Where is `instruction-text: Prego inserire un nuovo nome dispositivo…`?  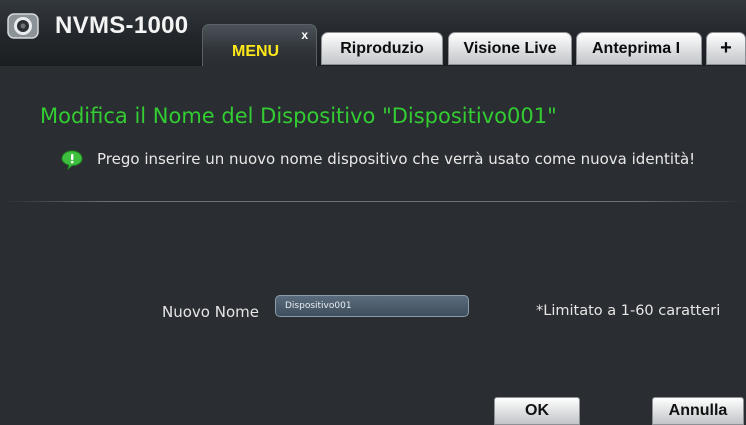
instruction-text: Prego inserire un nuovo nome dispositivo… is located at coordinates (396, 159).